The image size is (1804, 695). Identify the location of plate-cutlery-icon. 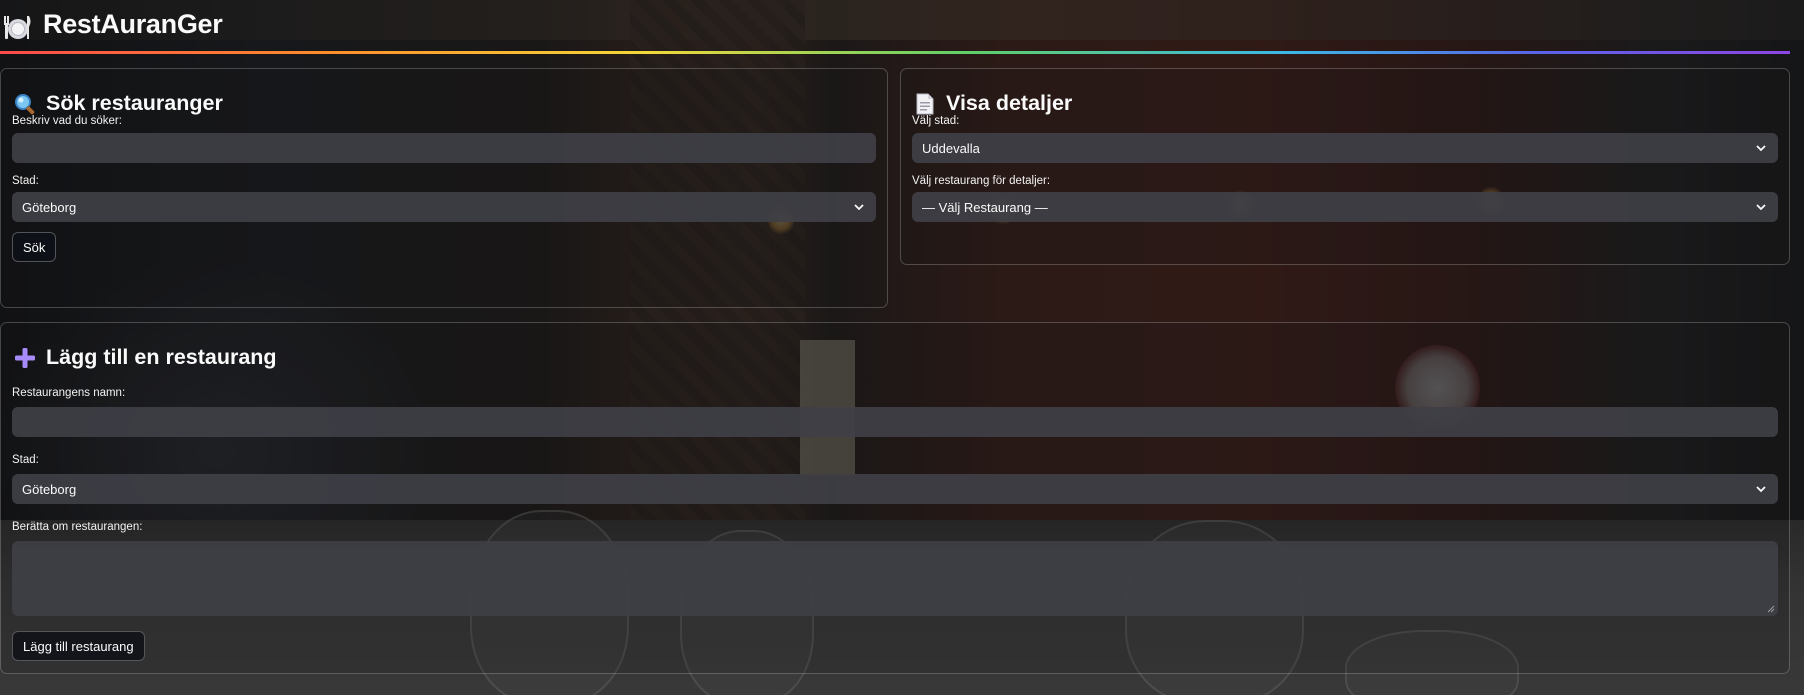
(17, 27).